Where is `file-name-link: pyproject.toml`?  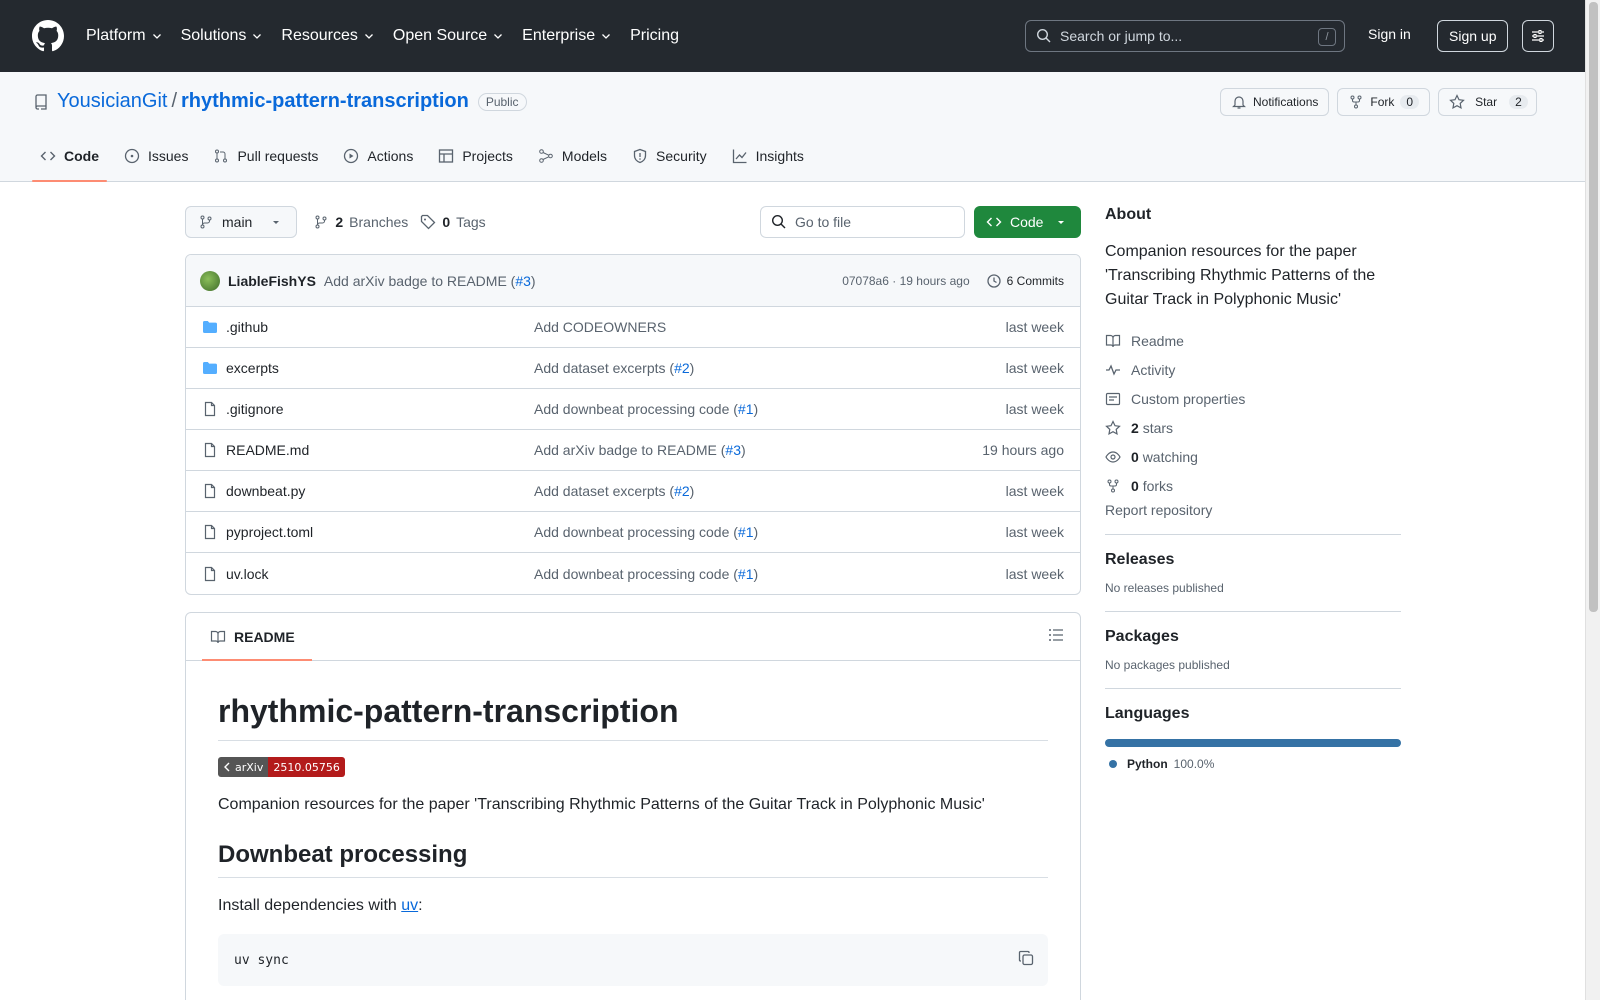 file-name-link: pyproject.toml is located at coordinates (269, 532).